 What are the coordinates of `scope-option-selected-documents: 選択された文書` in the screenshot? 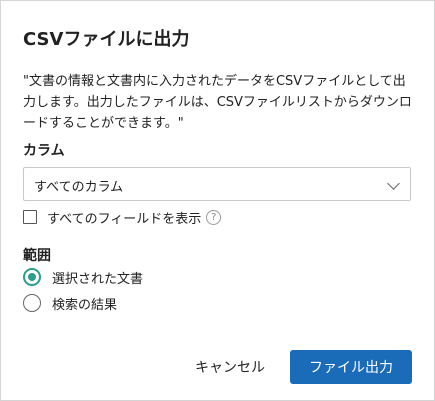 It's located at (83, 277).